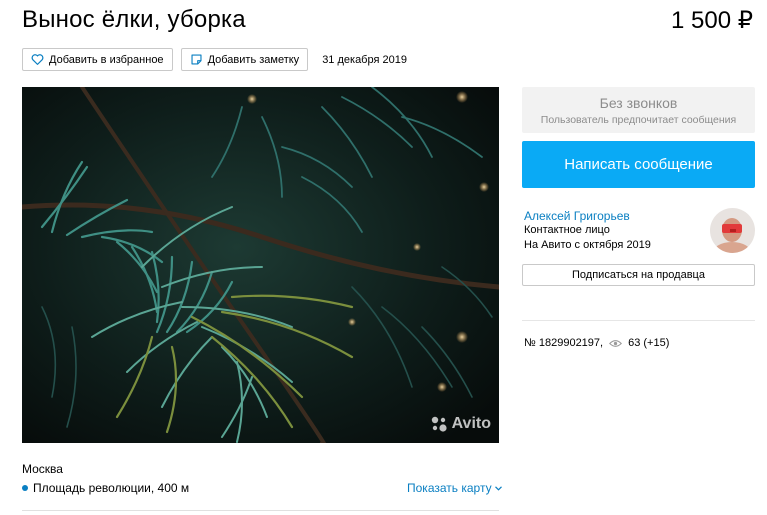 Image resolution: width=767 pixels, height=515 pixels. What do you see at coordinates (439, 424) in the screenshot?
I see `avito-logo-icon` at bounding box center [439, 424].